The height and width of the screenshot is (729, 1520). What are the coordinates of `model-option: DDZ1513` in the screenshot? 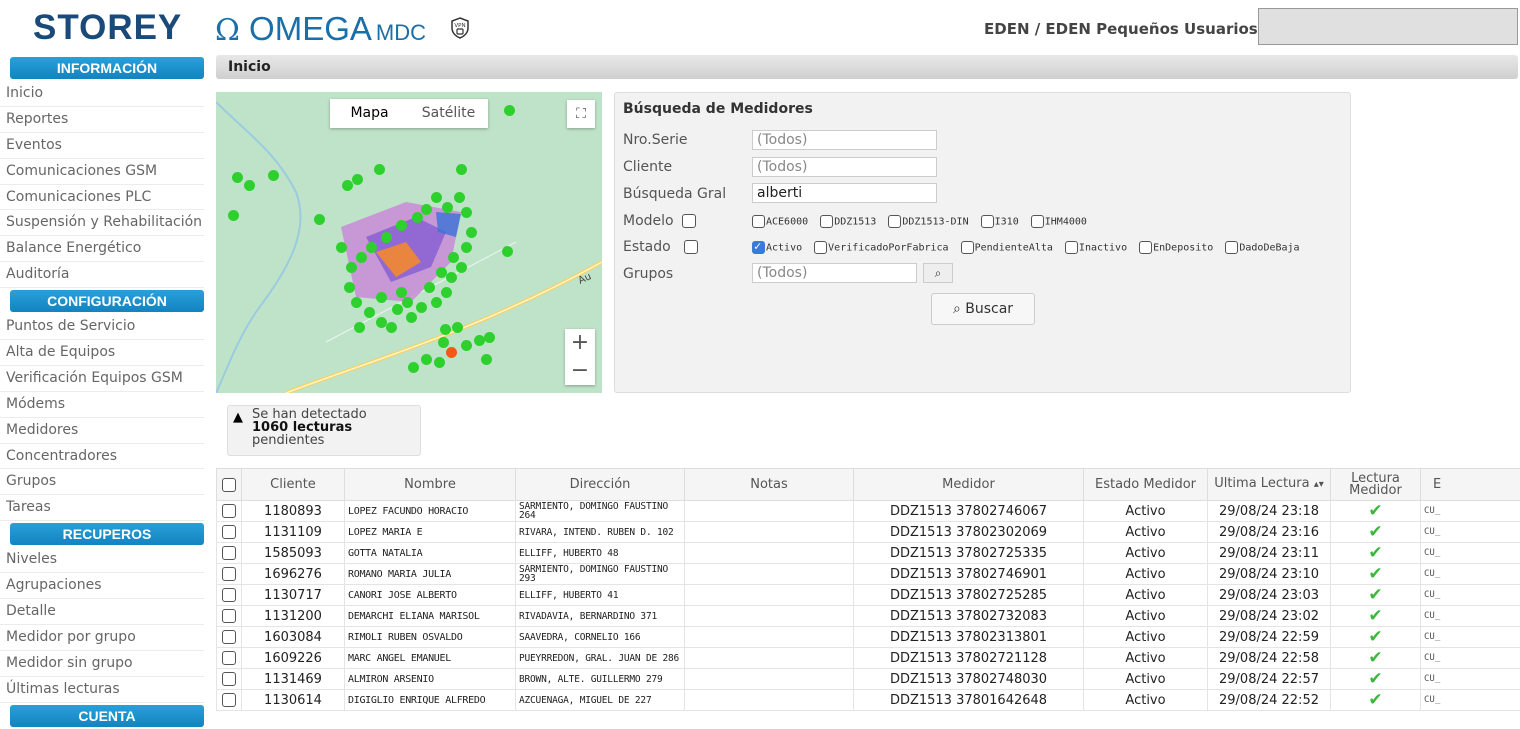 It's located at (848, 221).